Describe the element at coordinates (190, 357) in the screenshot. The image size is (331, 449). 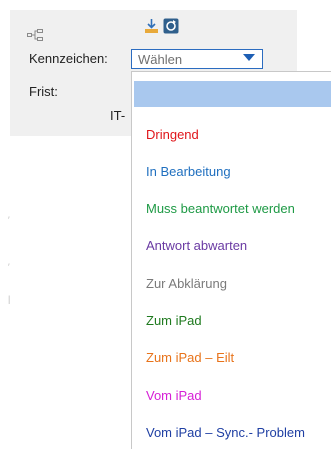
I see `dropdown-item: Zum iPad – Eilt` at that location.